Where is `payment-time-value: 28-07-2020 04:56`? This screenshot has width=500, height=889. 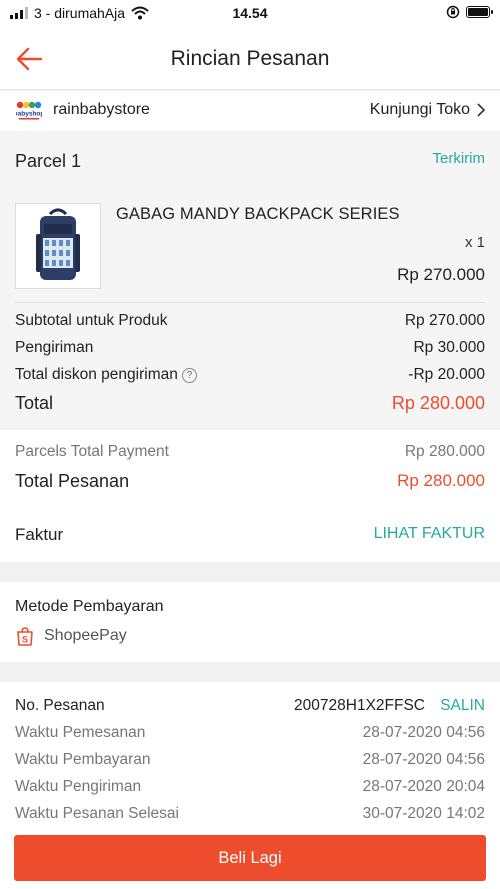
payment-time-value: 28-07-2020 04:56 is located at coordinates (423, 759).